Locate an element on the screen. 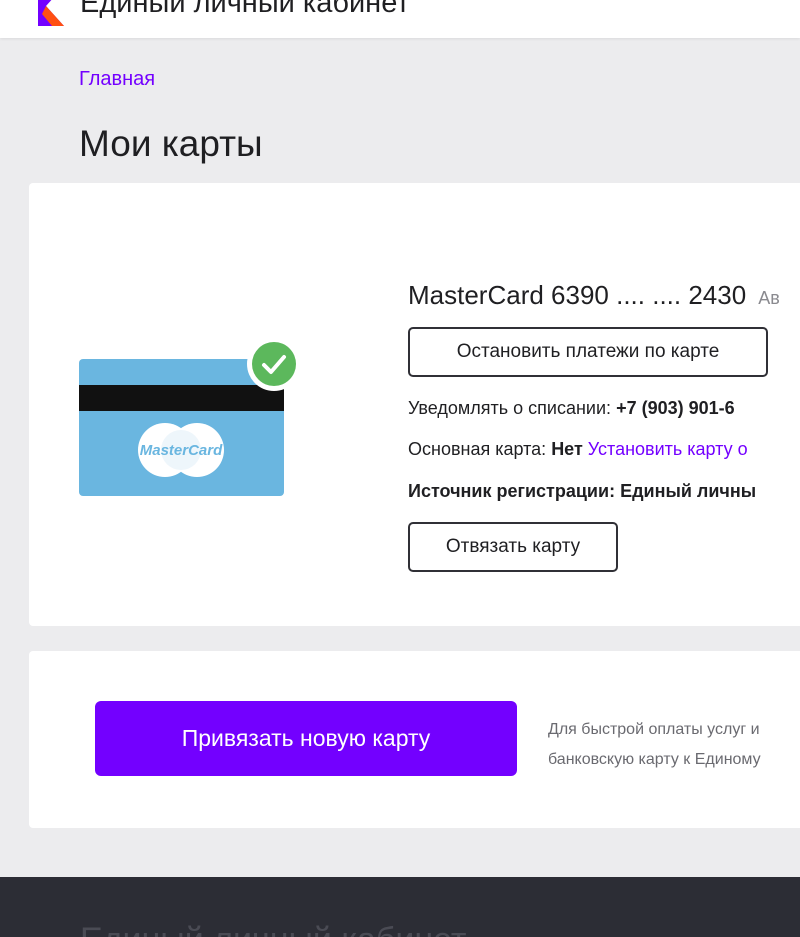 Image resolution: width=800 pixels, height=937 pixels. bind-hint-line-1: Для быстрой оплаты услуг и is located at coordinates (654, 729).